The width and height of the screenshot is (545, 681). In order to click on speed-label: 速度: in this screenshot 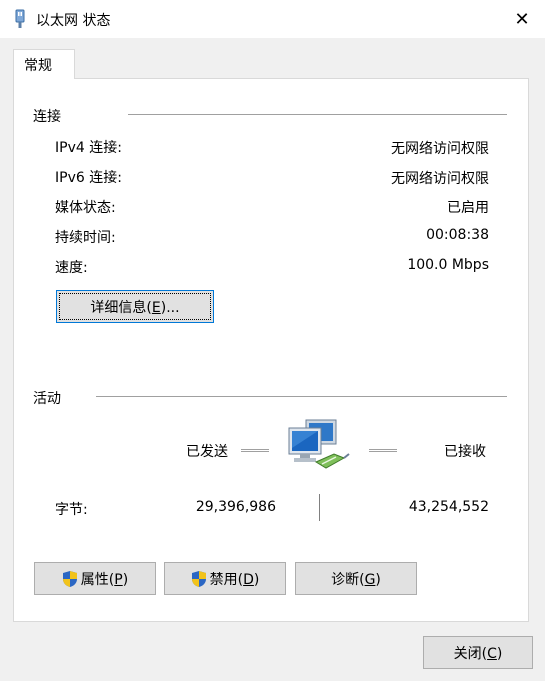, I will do `click(71, 268)`.